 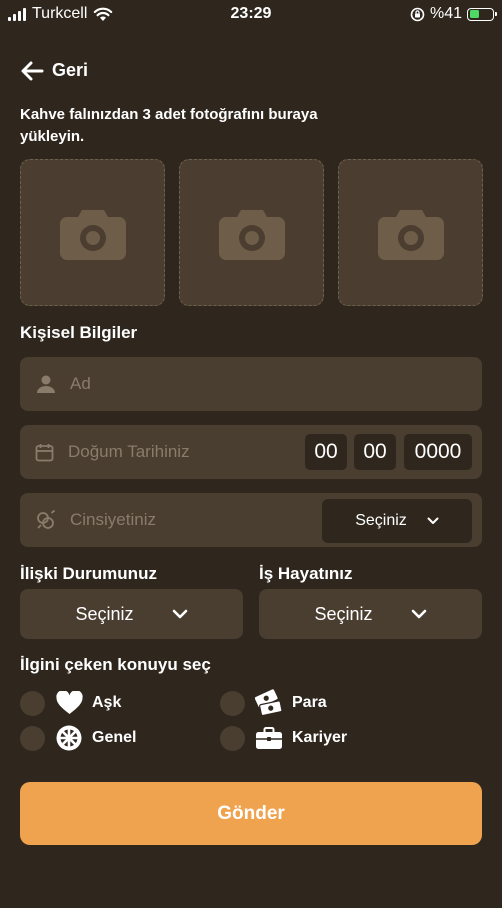 I want to click on name-placeholder: Ad, so click(x=80, y=383).